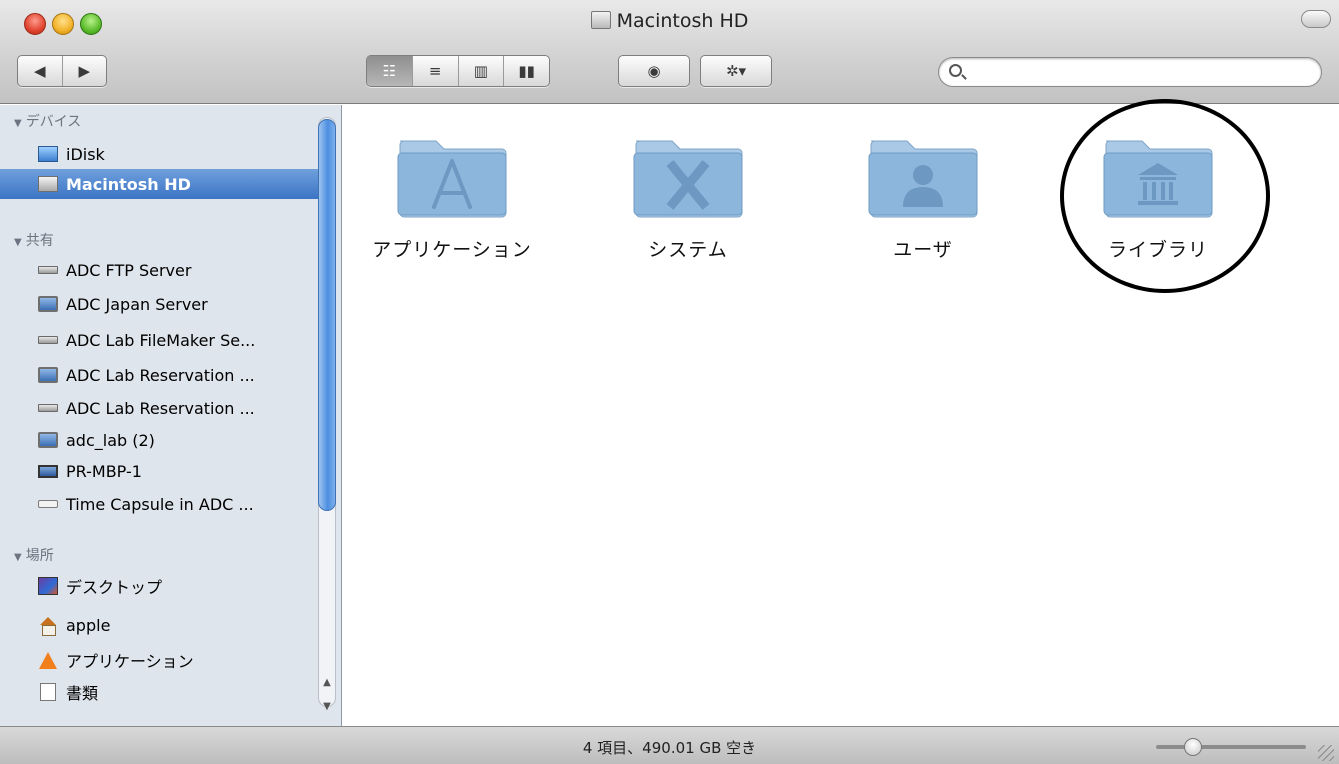 This screenshot has width=1339, height=764. What do you see at coordinates (48, 626) in the screenshot?
I see `home-icon` at bounding box center [48, 626].